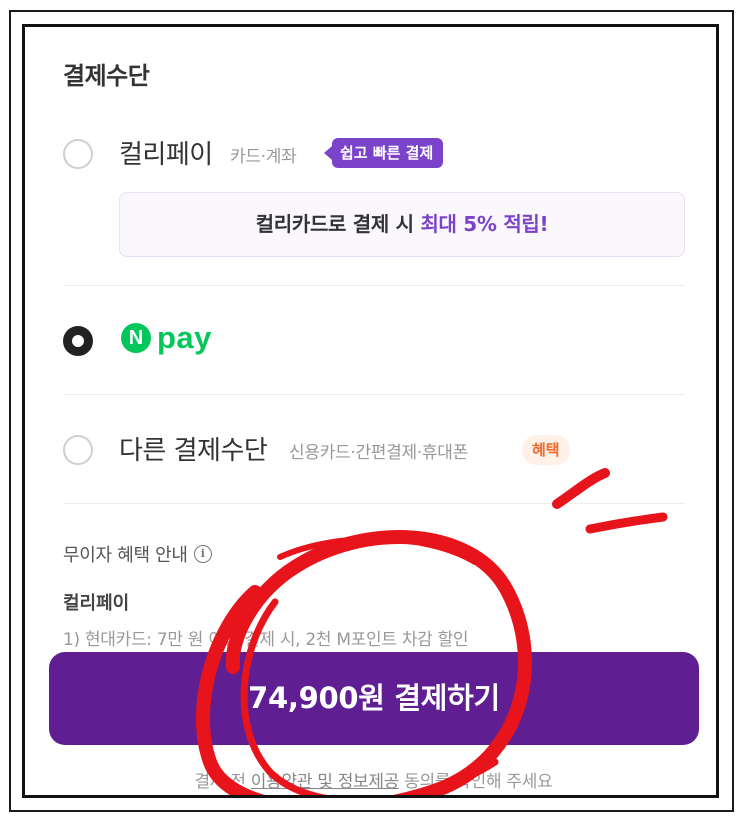 Image resolution: width=743 pixels, height=822 pixels. I want to click on naver-n-icon: N, so click(136, 338).